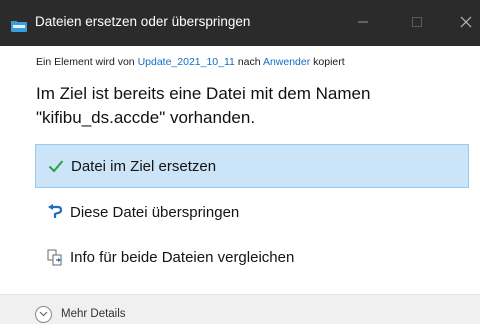  I want to click on chevron-down-circle-icon, so click(43, 314).